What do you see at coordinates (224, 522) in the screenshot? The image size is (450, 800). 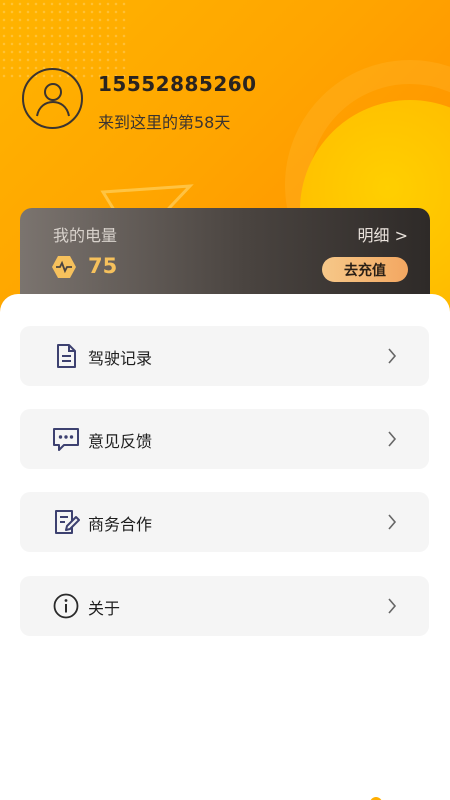 I see `menu-item-business: 商务合作` at bounding box center [224, 522].